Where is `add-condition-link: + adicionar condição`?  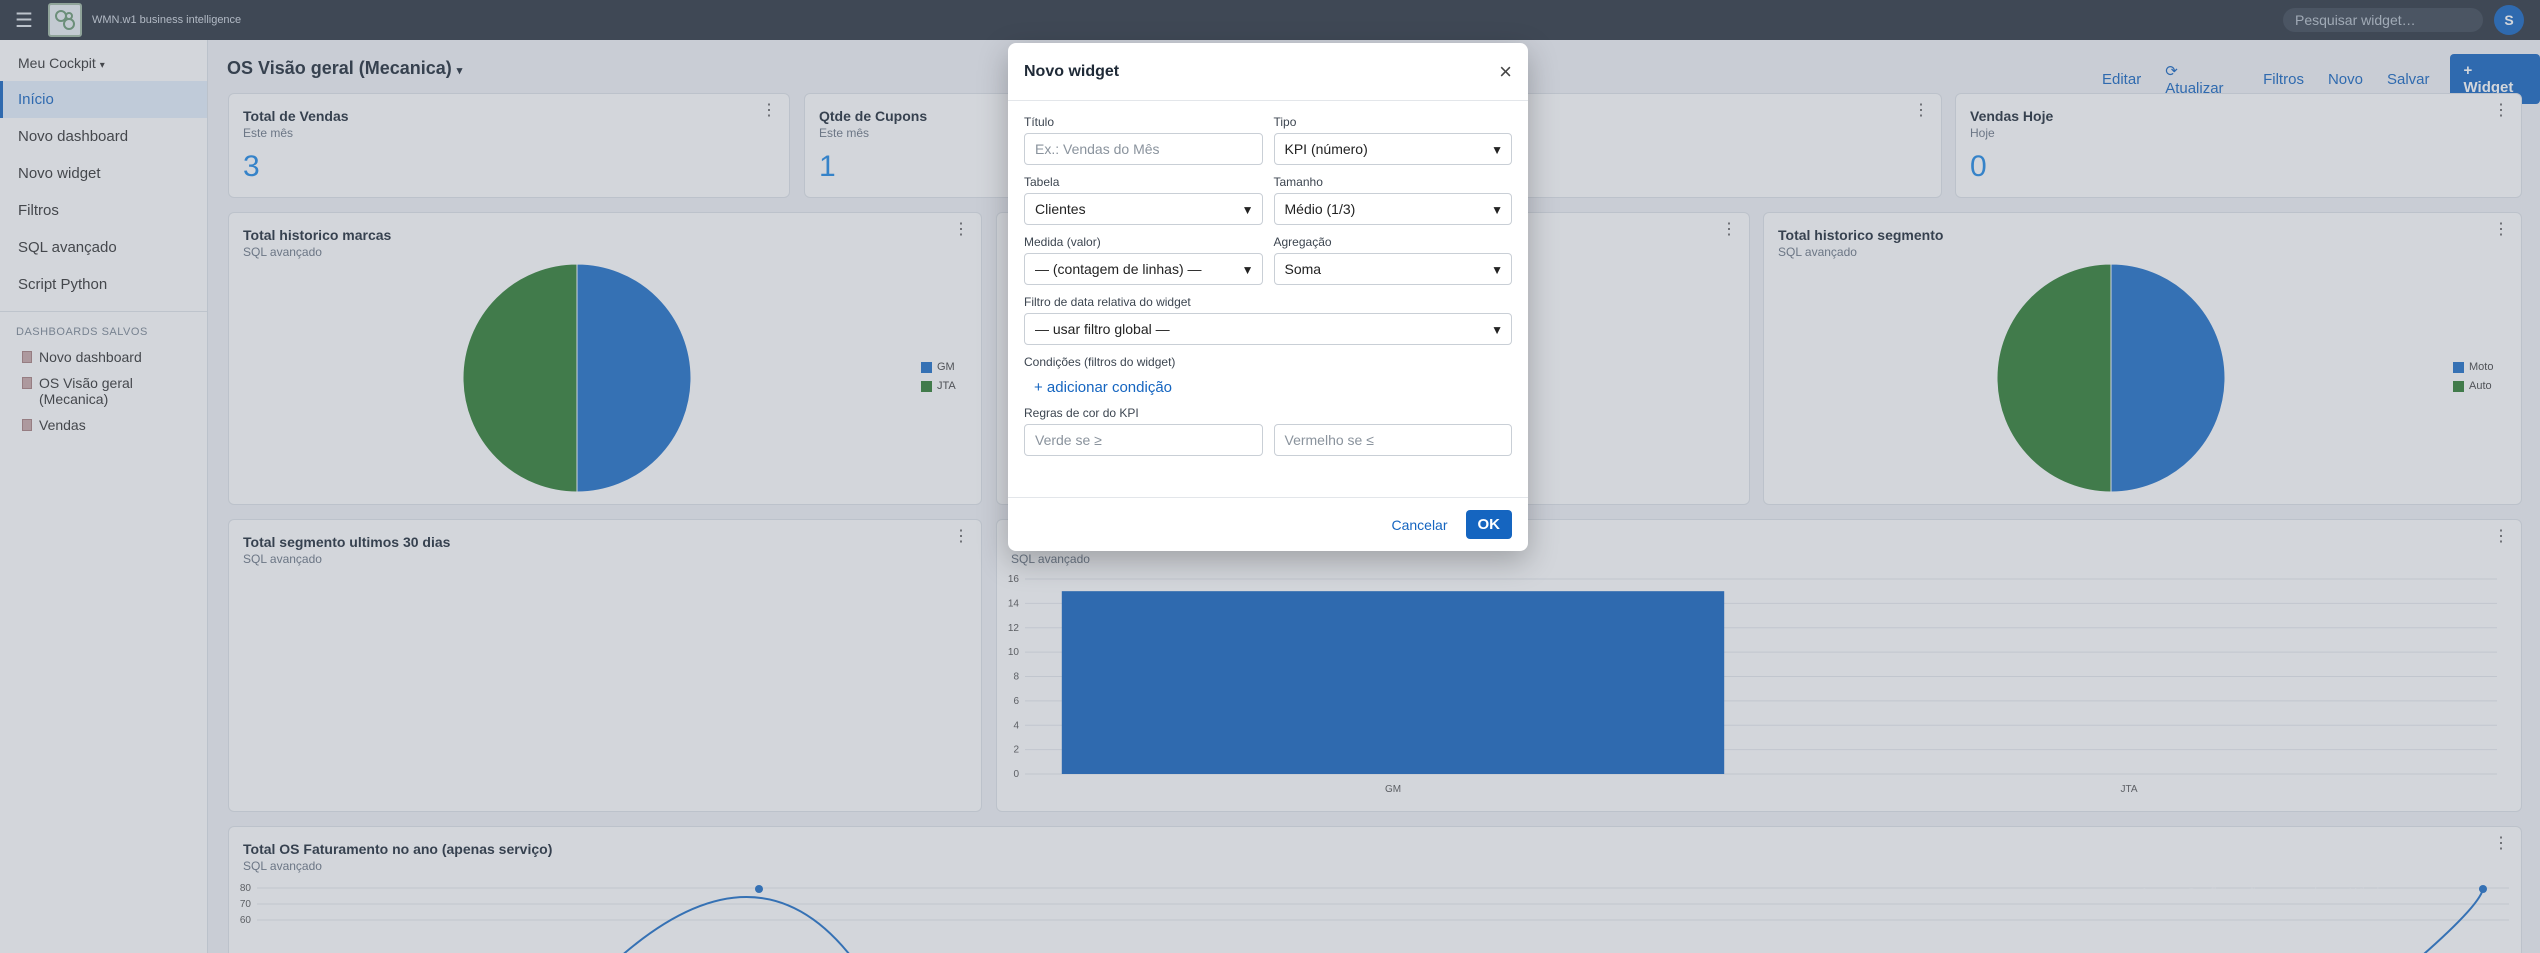
add-condition-link: + adicionar condição is located at coordinates (1268, 389).